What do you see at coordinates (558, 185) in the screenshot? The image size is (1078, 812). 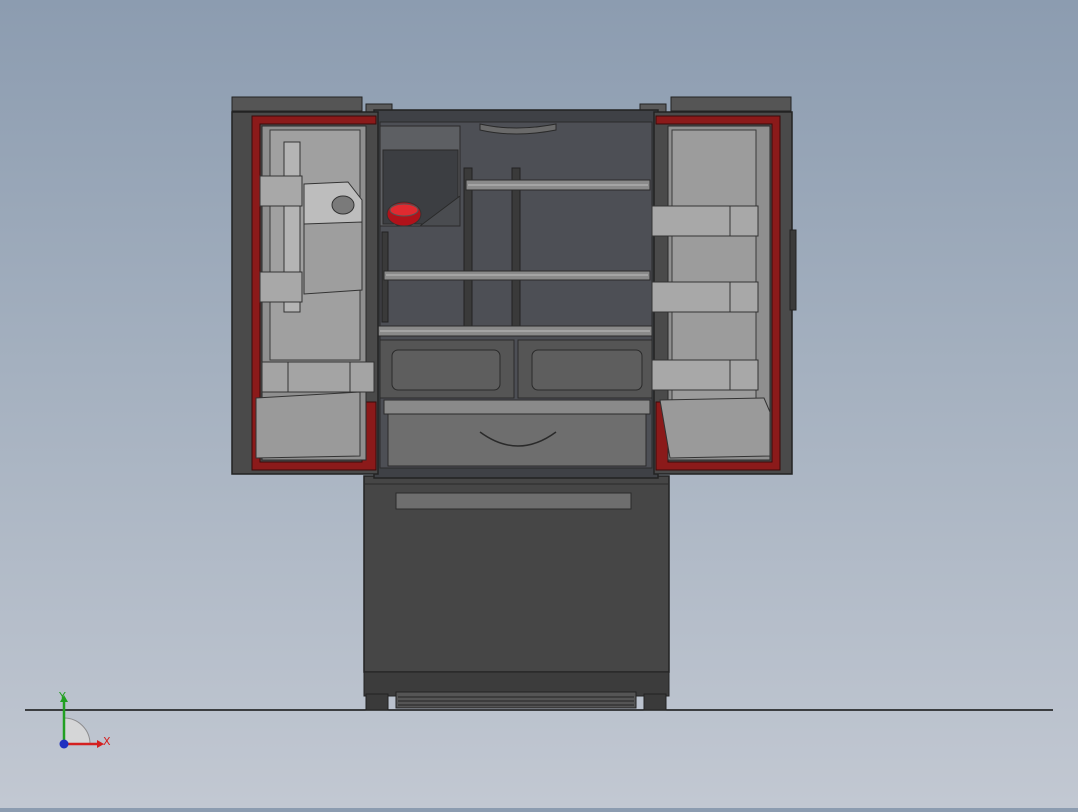 I see `upper-shelf` at bounding box center [558, 185].